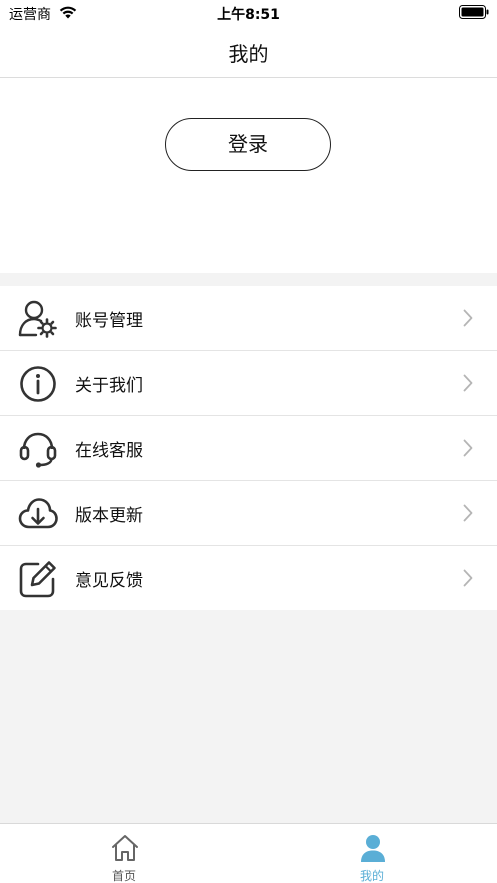 Image resolution: width=497 pixels, height=883 pixels. What do you see at coordinates (474, 12) in the screenshot?
I see `battery-icon` at bounding box center [474, 12].